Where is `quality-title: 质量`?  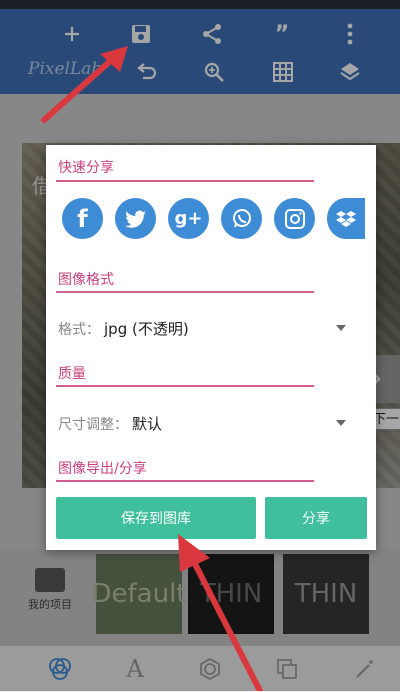 quality-title: 质量 is located at coordinates (72, 374).